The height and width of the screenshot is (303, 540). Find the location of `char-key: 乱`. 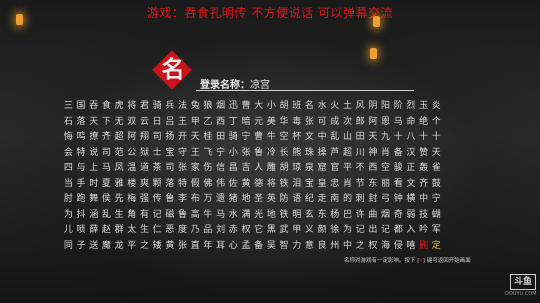

char-key: 乱 is located at coordinates (106, 216).